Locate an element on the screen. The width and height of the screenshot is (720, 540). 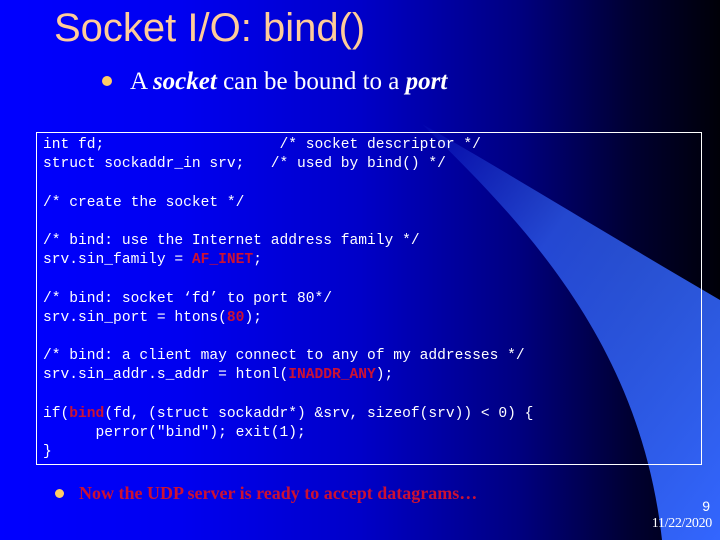
code-line: srv.sin_addr.s_addr = htonl(INADDR_ANY); is located at coordinates (288, 375).